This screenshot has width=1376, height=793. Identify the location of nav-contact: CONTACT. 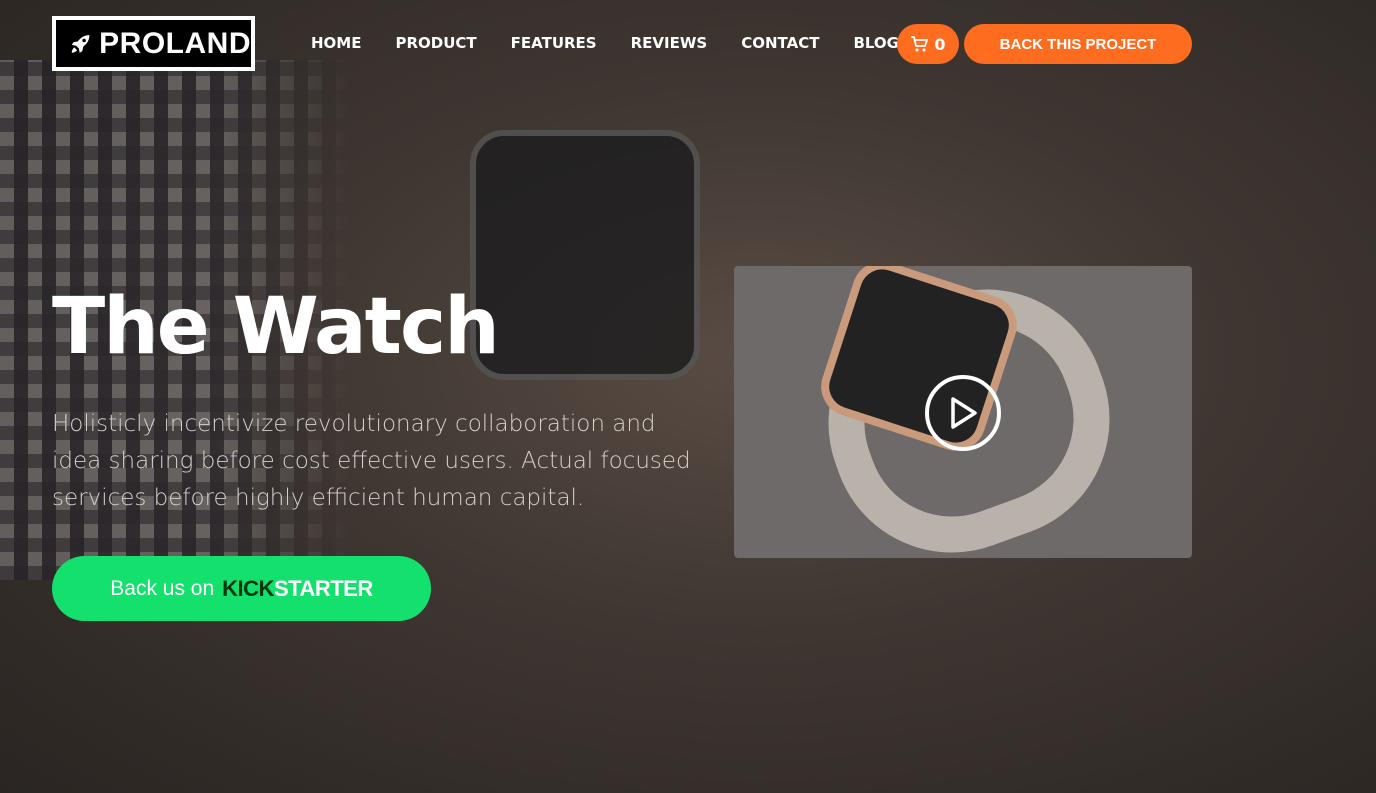
(780, 43).